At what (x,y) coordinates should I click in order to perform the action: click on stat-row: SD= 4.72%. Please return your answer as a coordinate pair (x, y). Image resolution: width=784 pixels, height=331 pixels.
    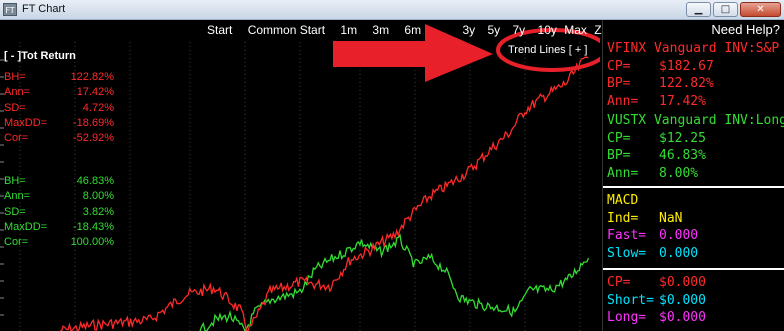
    Looking at the image, I should click on (59, 107).